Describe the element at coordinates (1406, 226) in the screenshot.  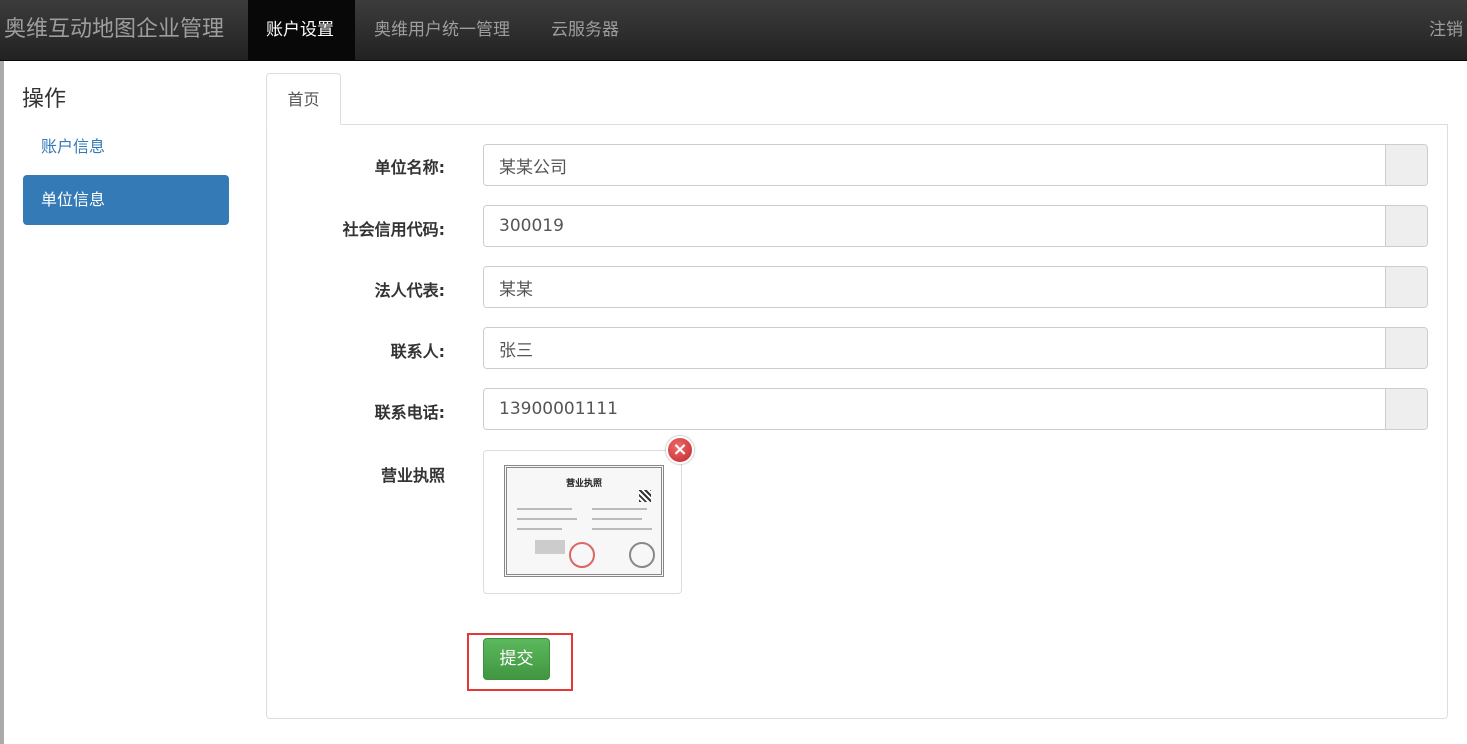
I see `credit-code-addon` at that location.